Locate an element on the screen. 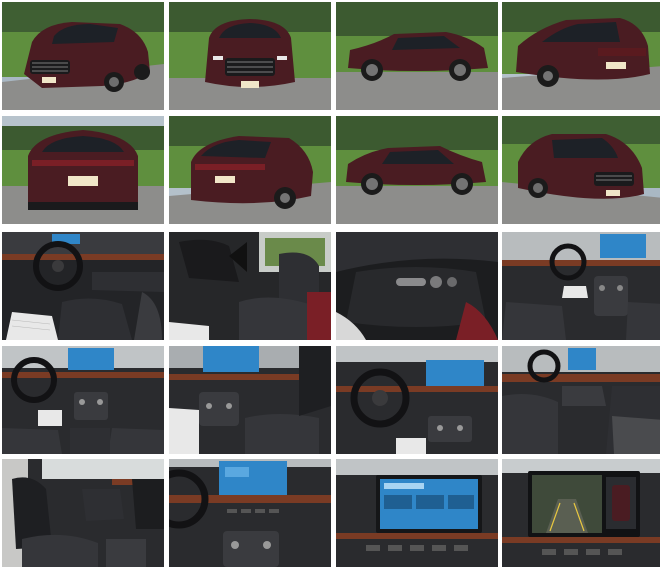  vehicle-front-three-quarter-right-image is located at coordinates (581, 170).